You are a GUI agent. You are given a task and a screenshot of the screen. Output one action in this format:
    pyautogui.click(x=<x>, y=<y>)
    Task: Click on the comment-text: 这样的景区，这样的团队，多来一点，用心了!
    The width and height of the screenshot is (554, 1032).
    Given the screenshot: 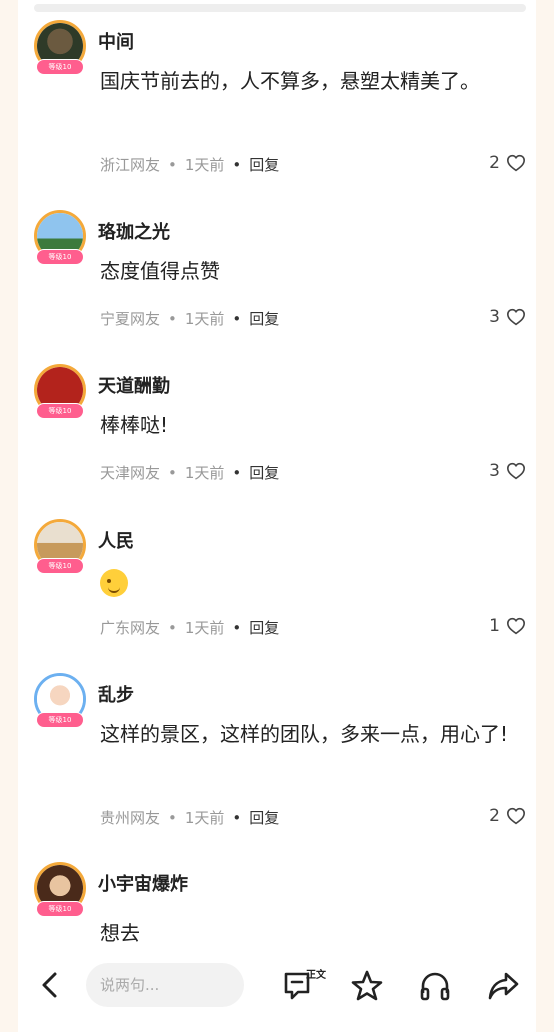 What is the action you would take?
    pyautogui.click(x=304, y=734)
    